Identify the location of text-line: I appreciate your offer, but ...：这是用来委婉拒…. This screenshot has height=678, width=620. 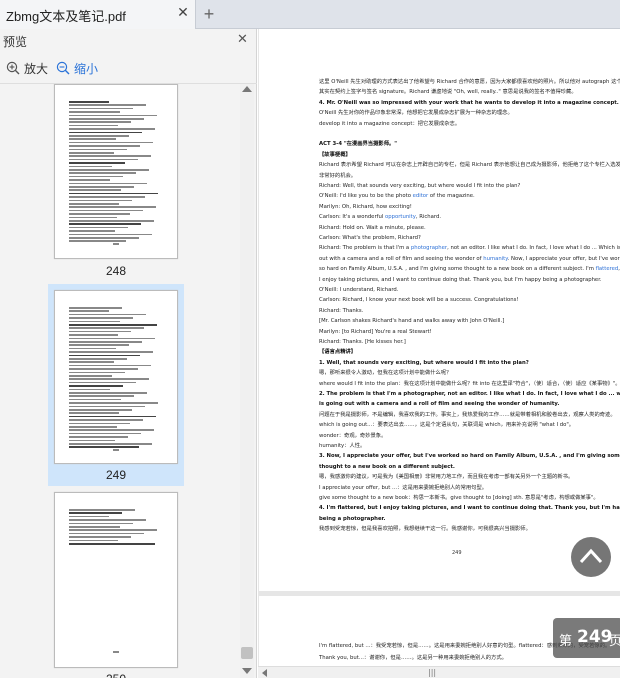
(403, 487).